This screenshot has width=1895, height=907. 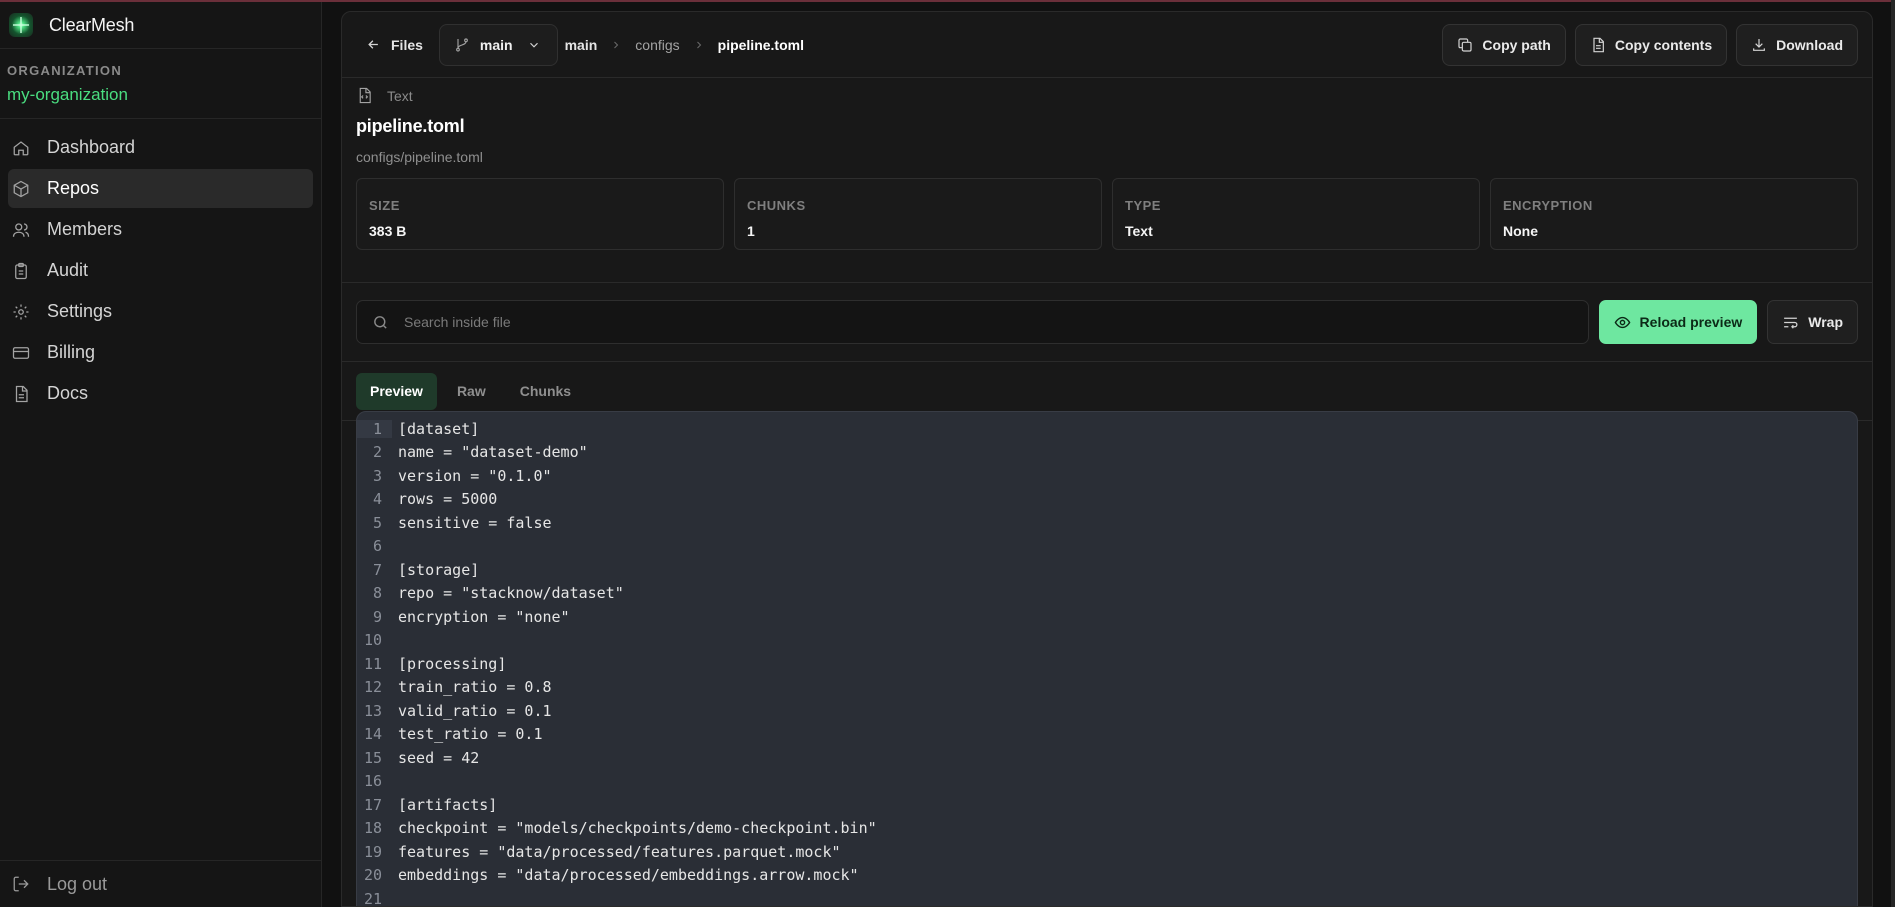 What do you see at coordinates (1678, 322) in the screenshot?
I see `reload-preview-button: Reload preview` at bounding box center [1678, 322].